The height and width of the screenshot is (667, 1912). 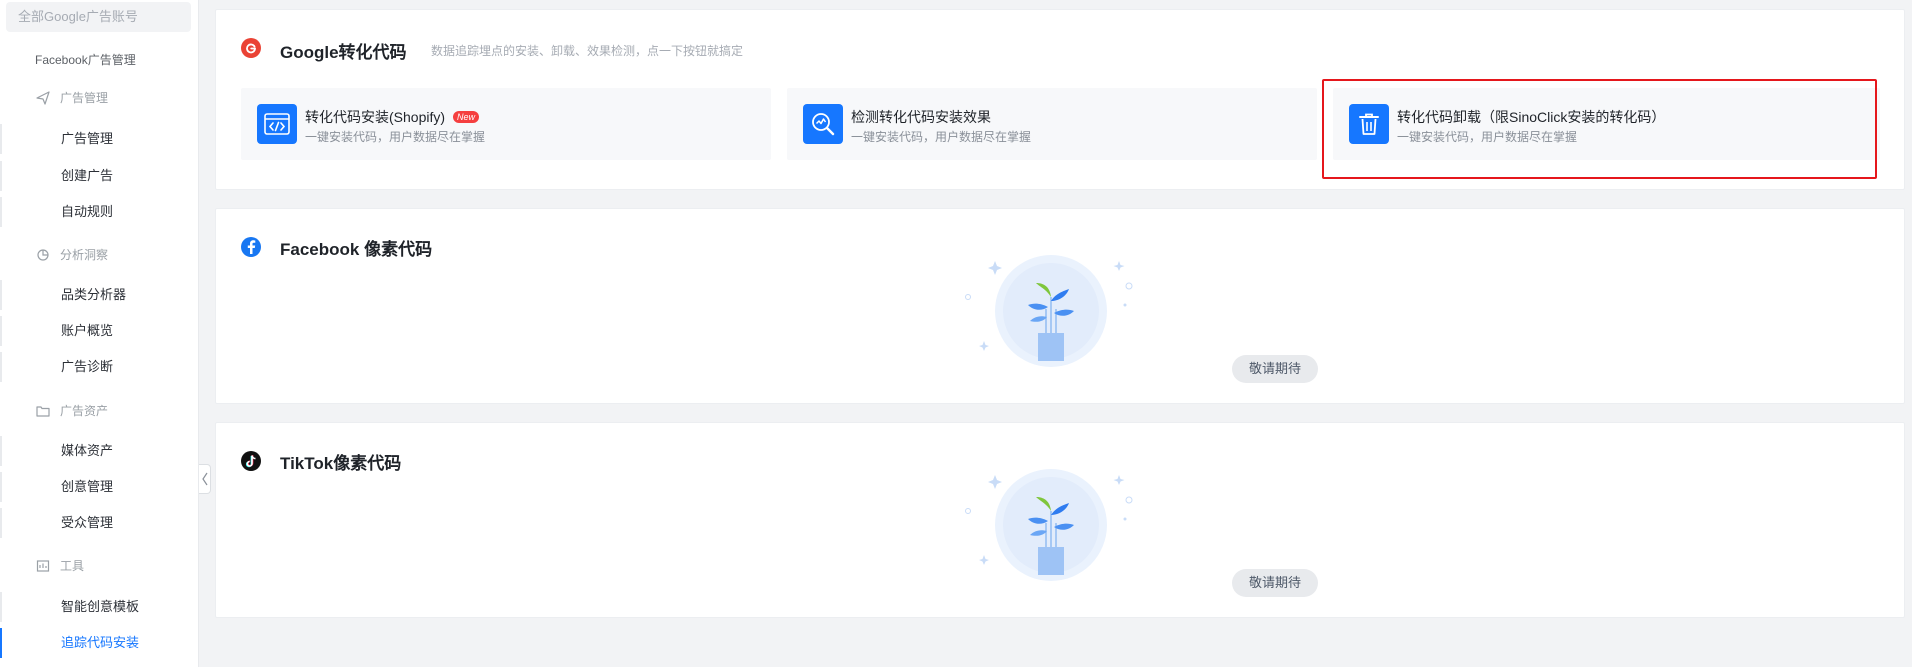 I want to click on sidebar-group-assets: 广告资产, so click(x=72, y=410).